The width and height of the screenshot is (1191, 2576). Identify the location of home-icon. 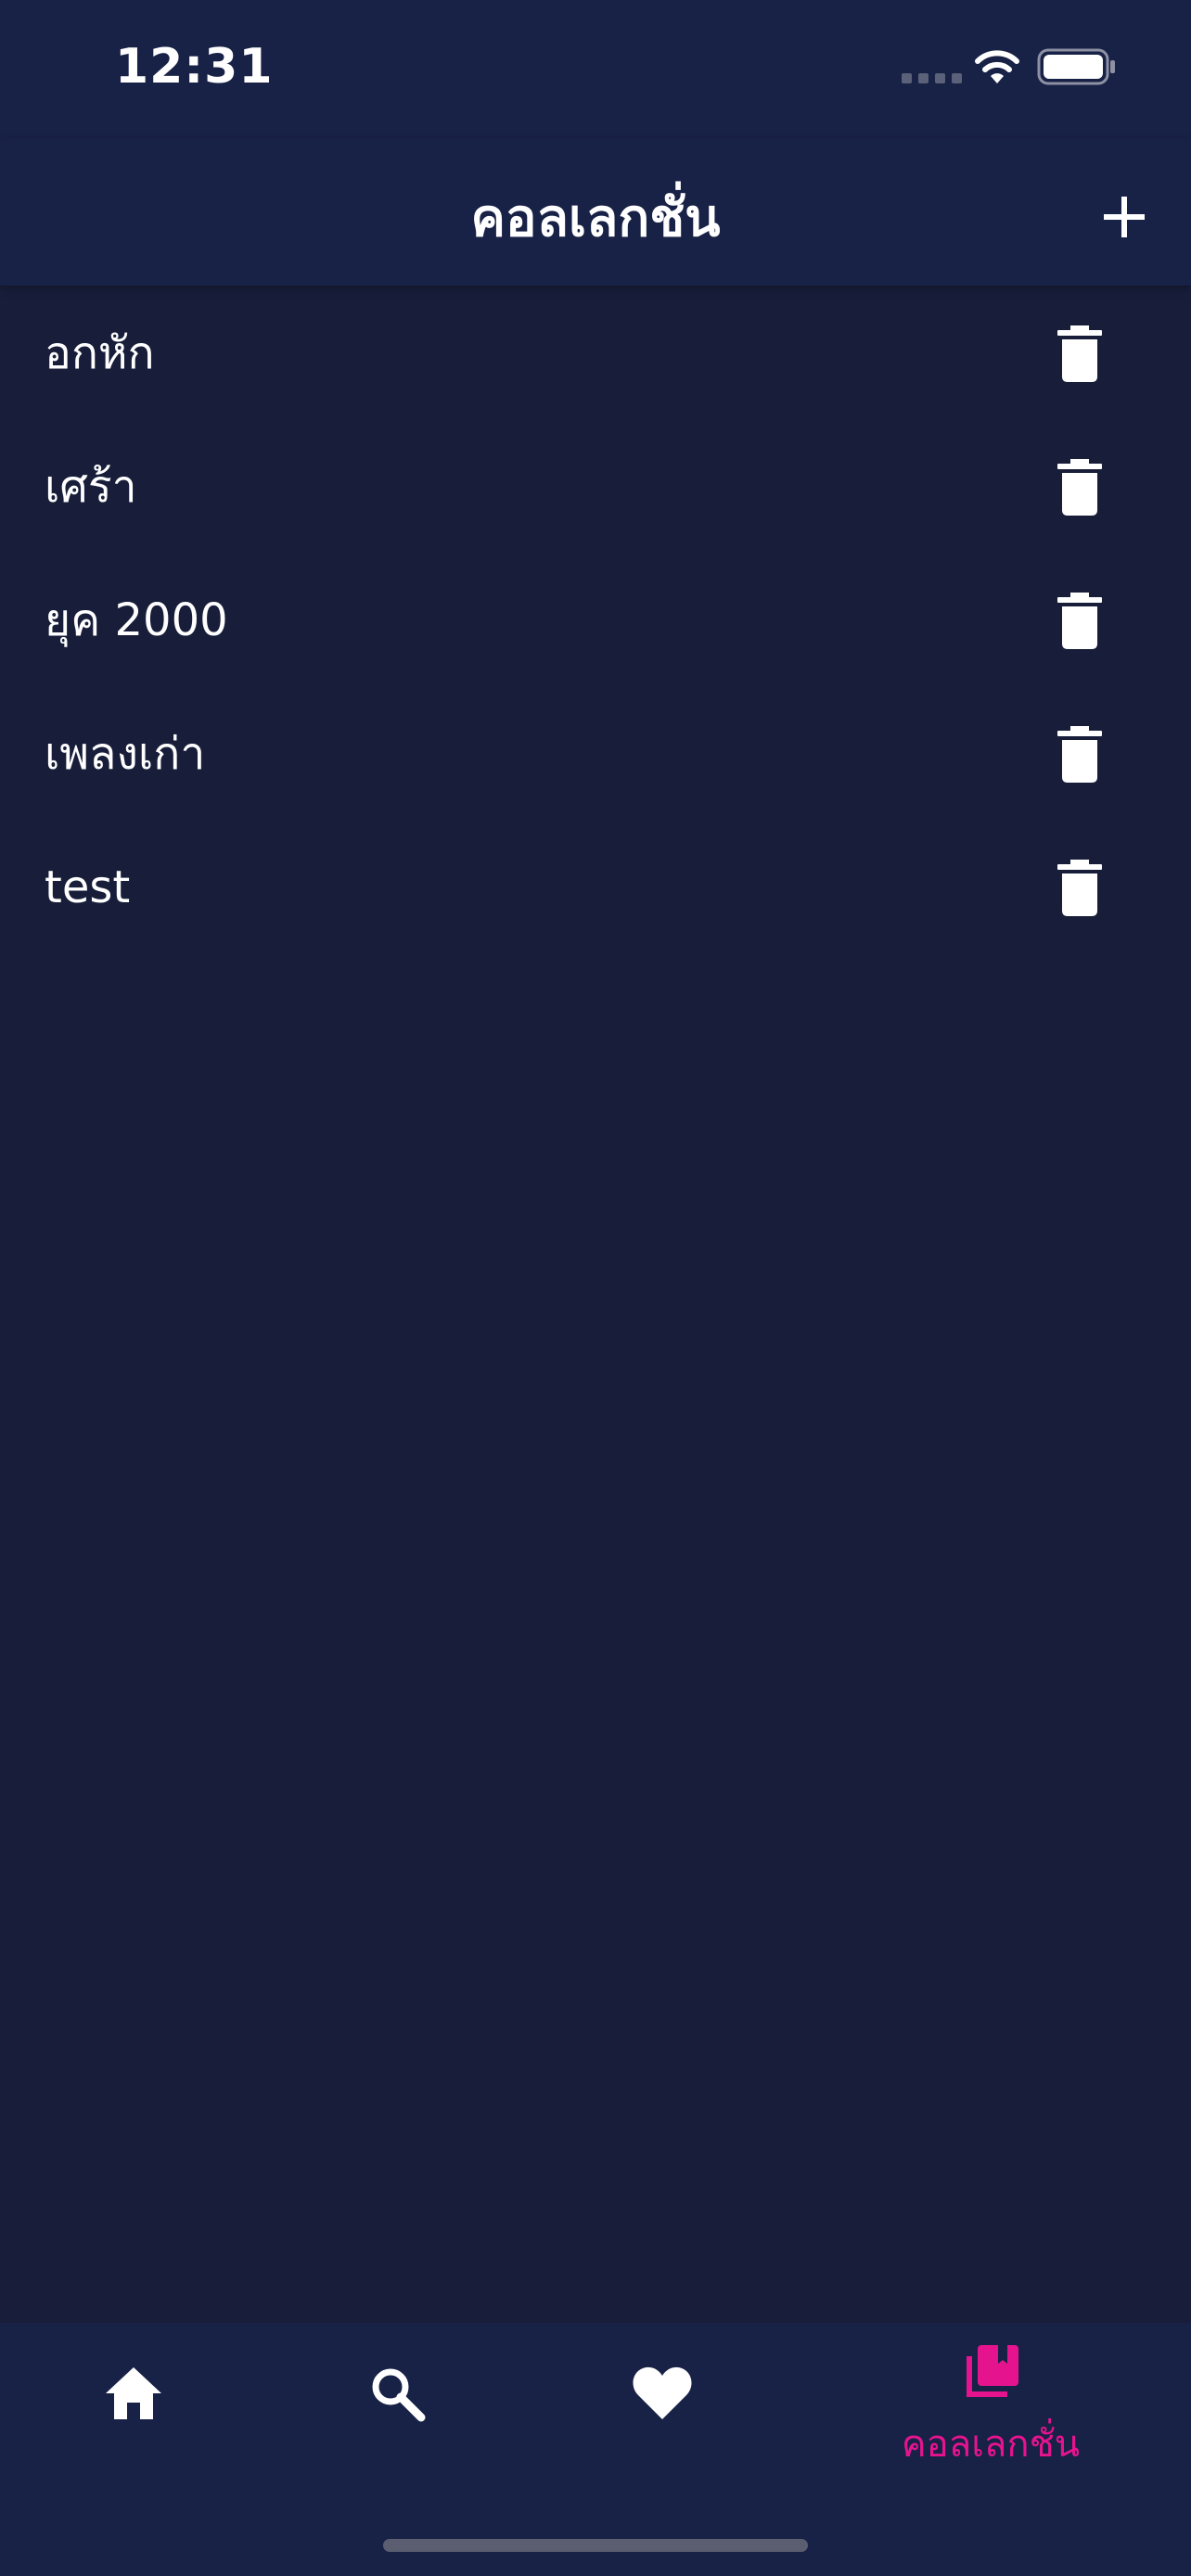
(133, 2393).